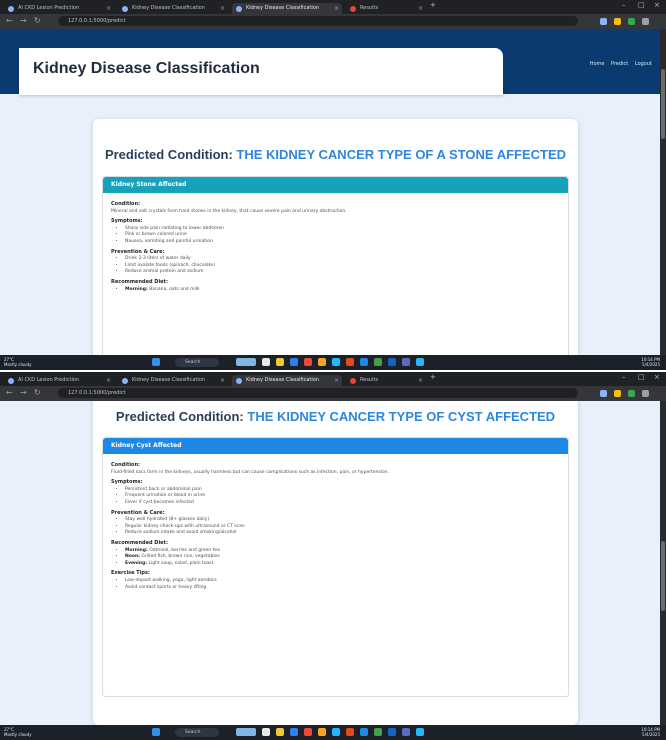 This screenshot has width=666, height=740. What do you see at coordinates (126, 465) in the screenshot?
I see `section-title: Condition:` at bounding box center [126, 465].